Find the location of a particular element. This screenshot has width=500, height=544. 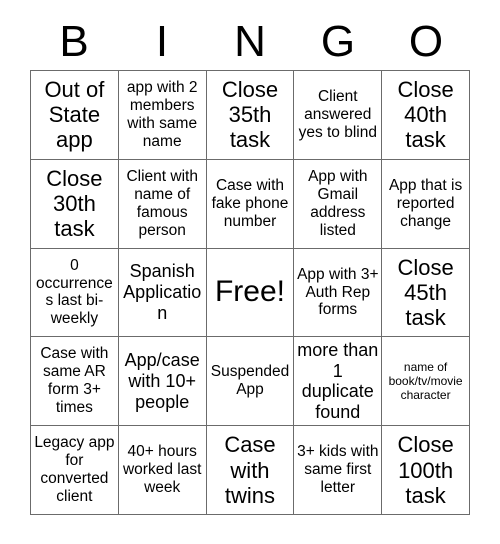

bingo-cell-n3: Free! is located at coordinates (250, 293).